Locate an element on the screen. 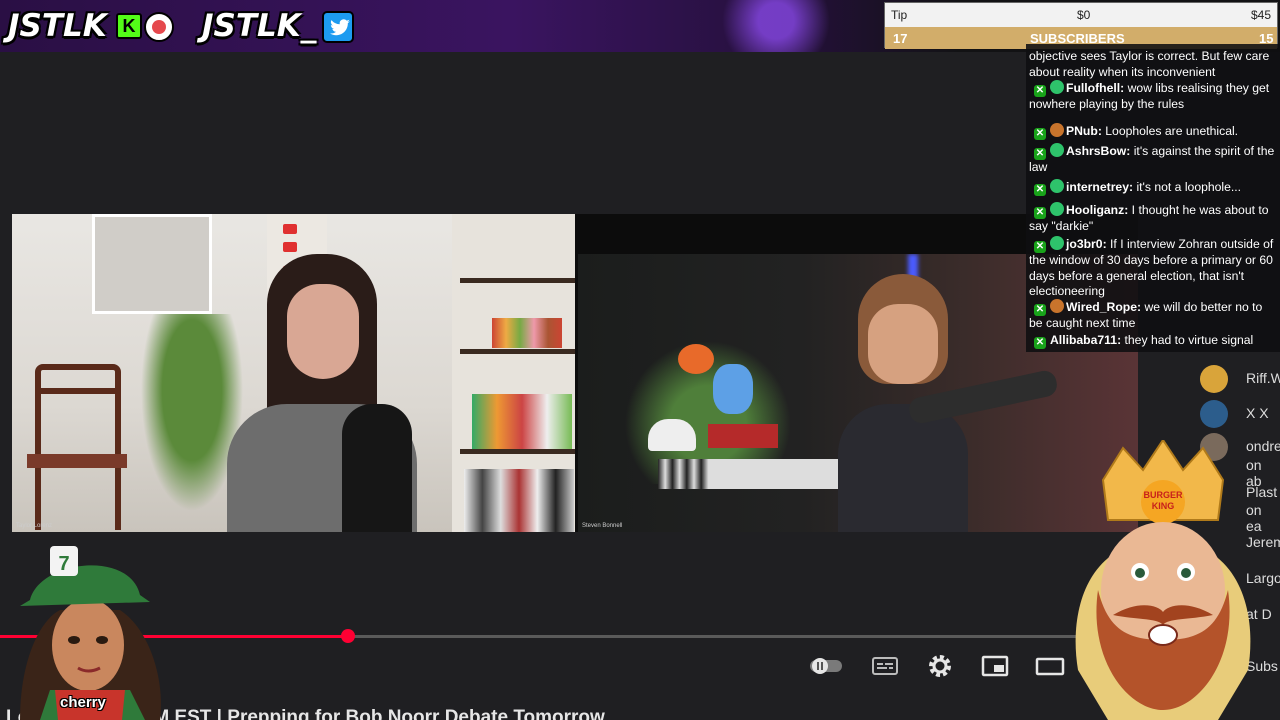  tip-goal-row: Tip $0 $45 is located at coordinates (1081, 14).